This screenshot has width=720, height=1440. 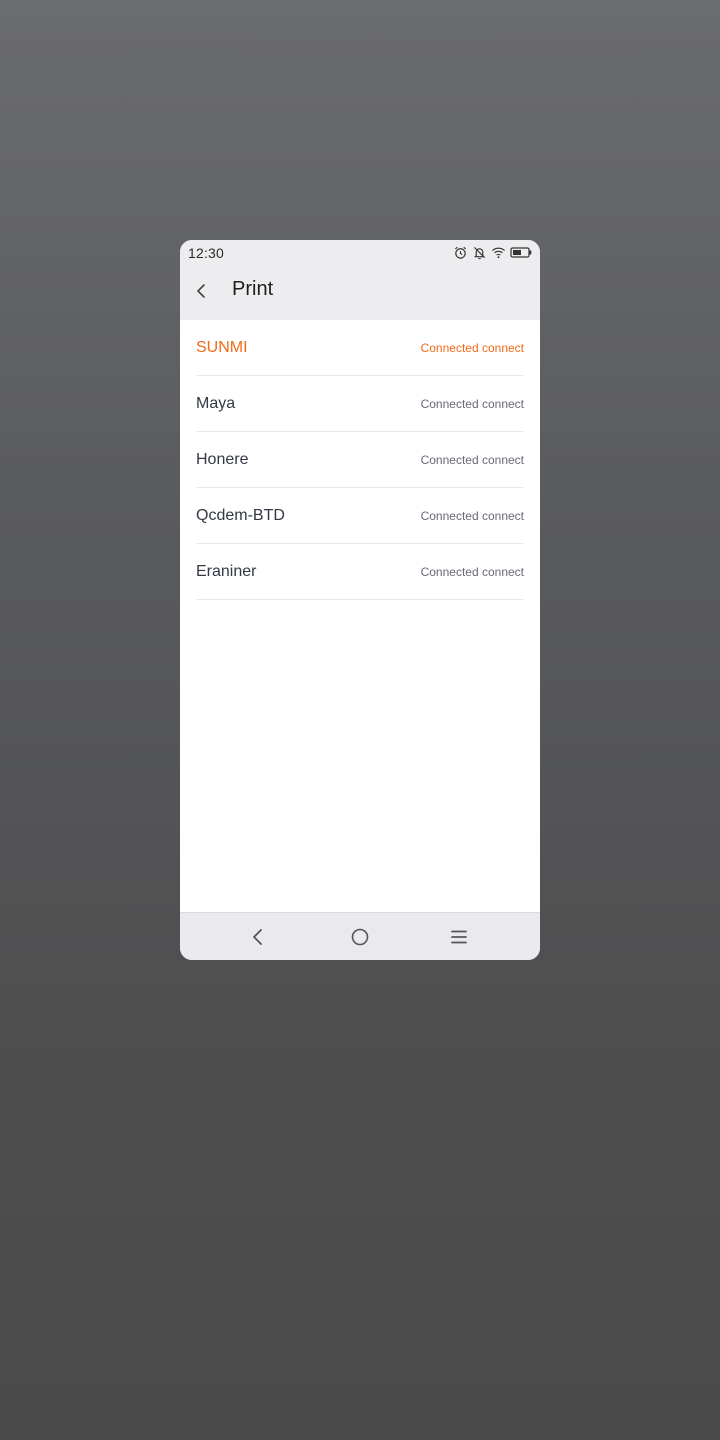 I want to click on battery-icon, so click(x=521, y=252).